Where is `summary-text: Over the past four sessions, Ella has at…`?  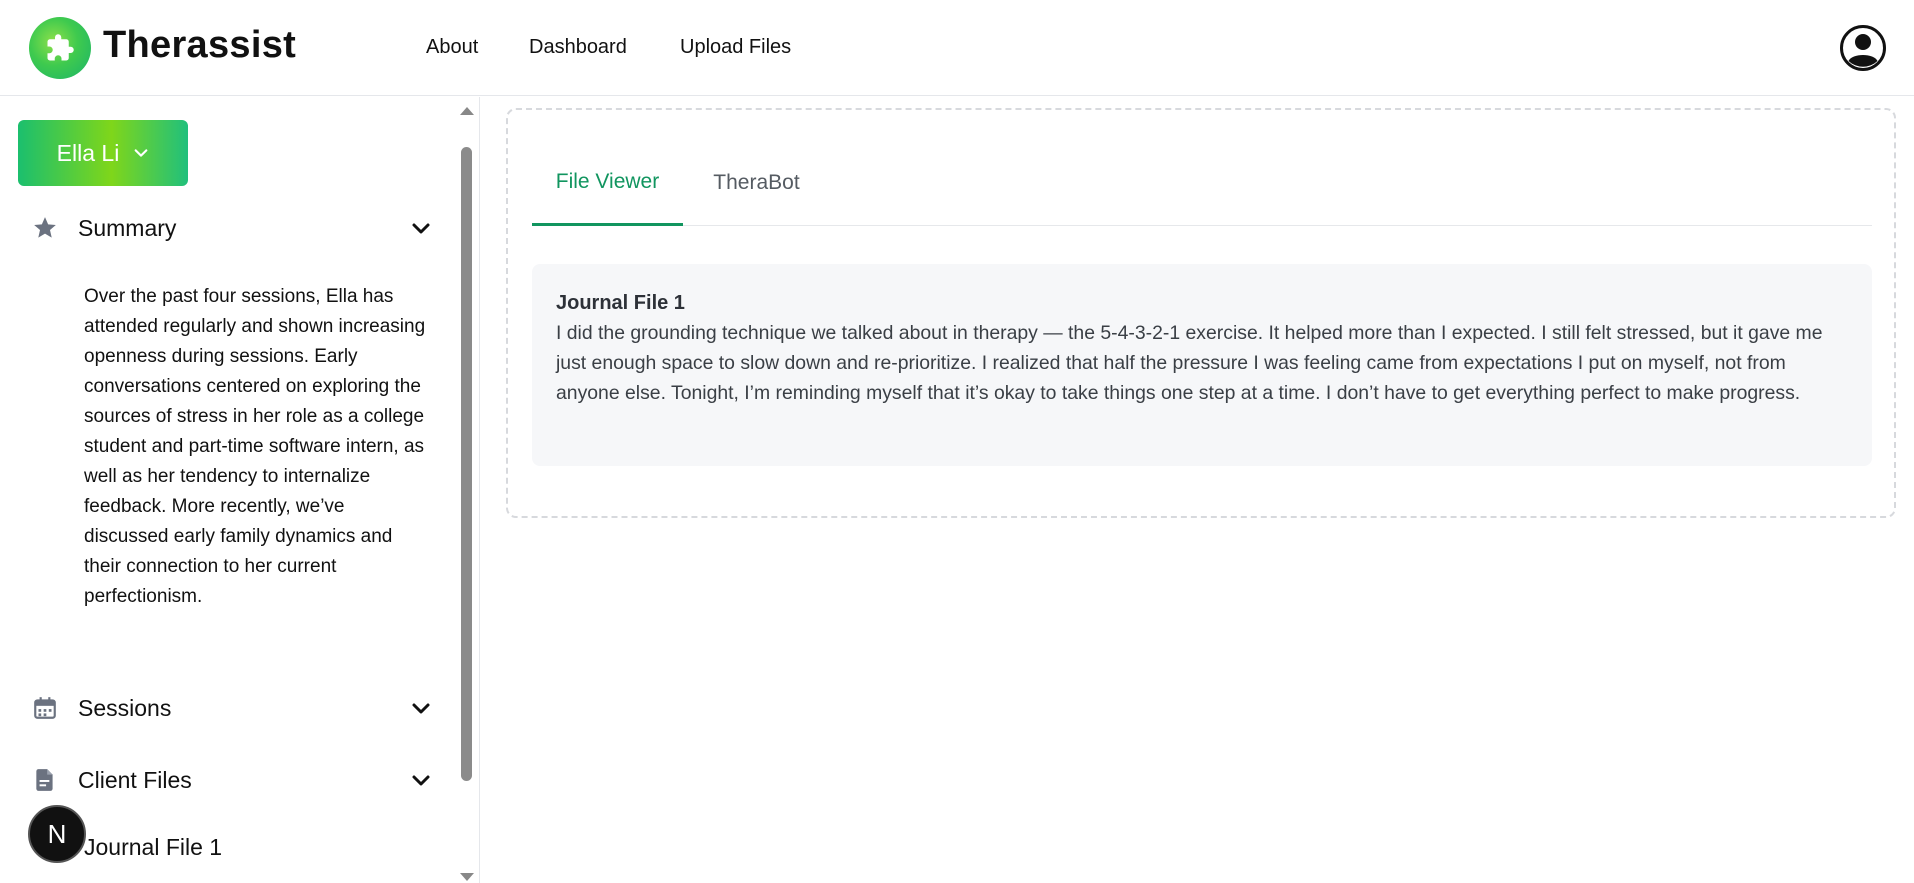 summary-text: Over the past four sessions, Ella has at… is located at coordinates (255, 446).